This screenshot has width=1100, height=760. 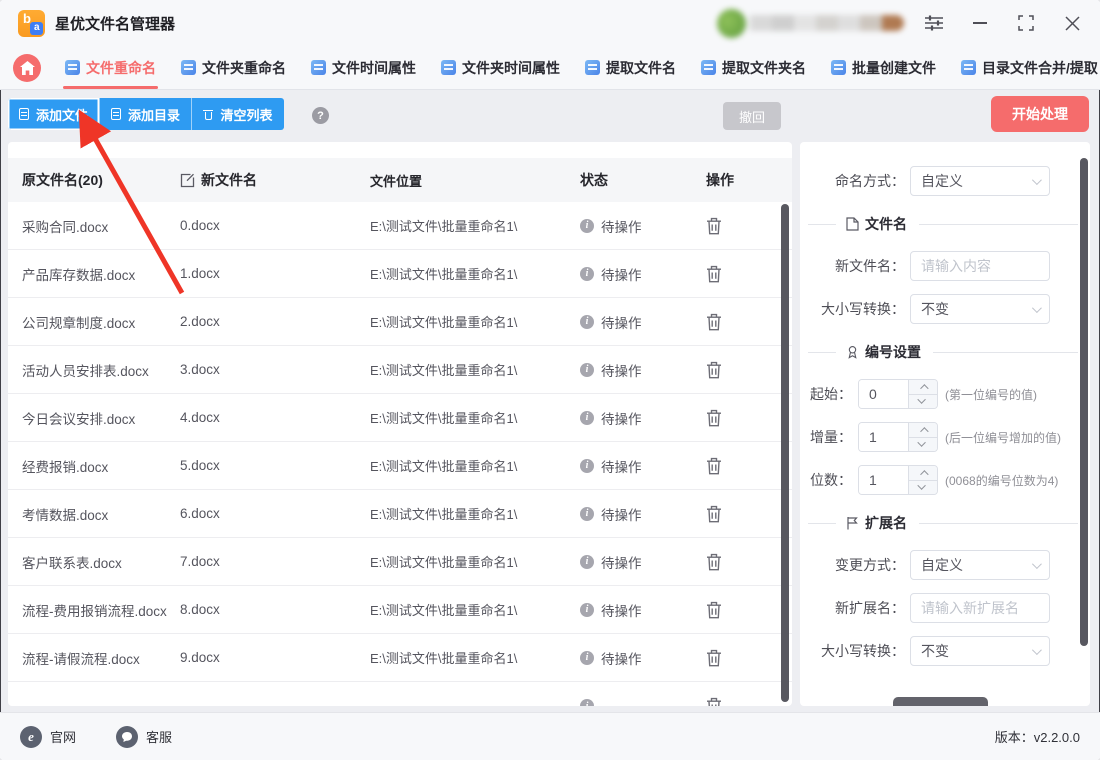 What do you see at coordinates (752, 116) in the screenshot?
I see `undo-button: 撤回` at bounding box center [752, 116].